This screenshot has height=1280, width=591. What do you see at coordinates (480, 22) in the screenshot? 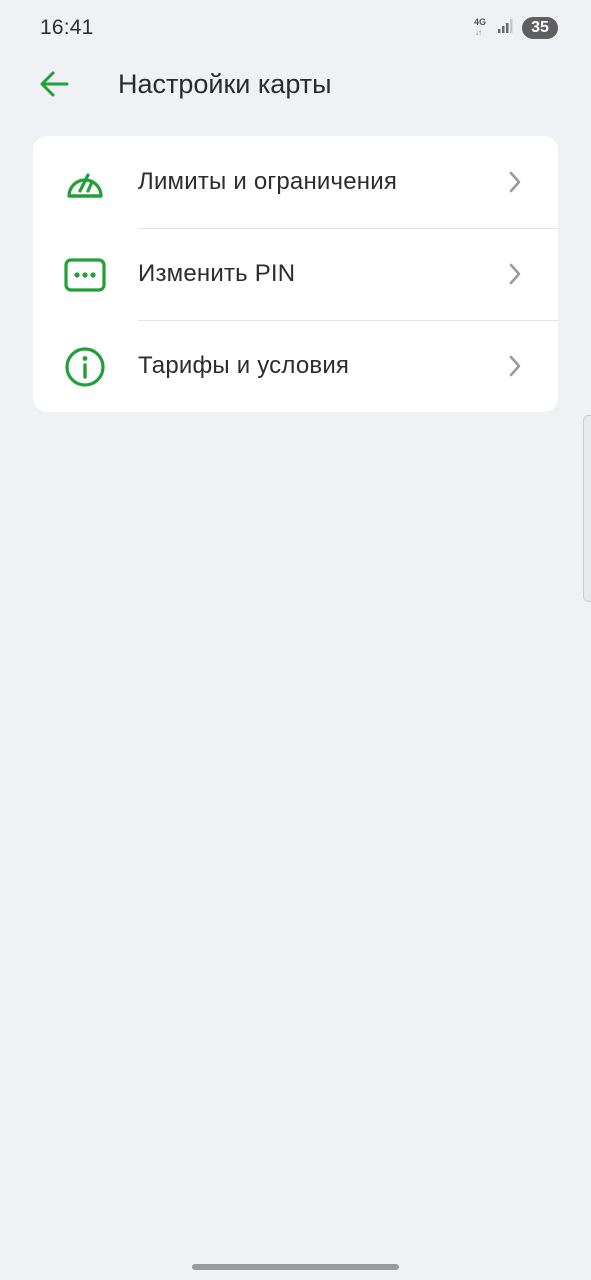
I see `network-type-label: 4G` at bounding box center [480, 22].